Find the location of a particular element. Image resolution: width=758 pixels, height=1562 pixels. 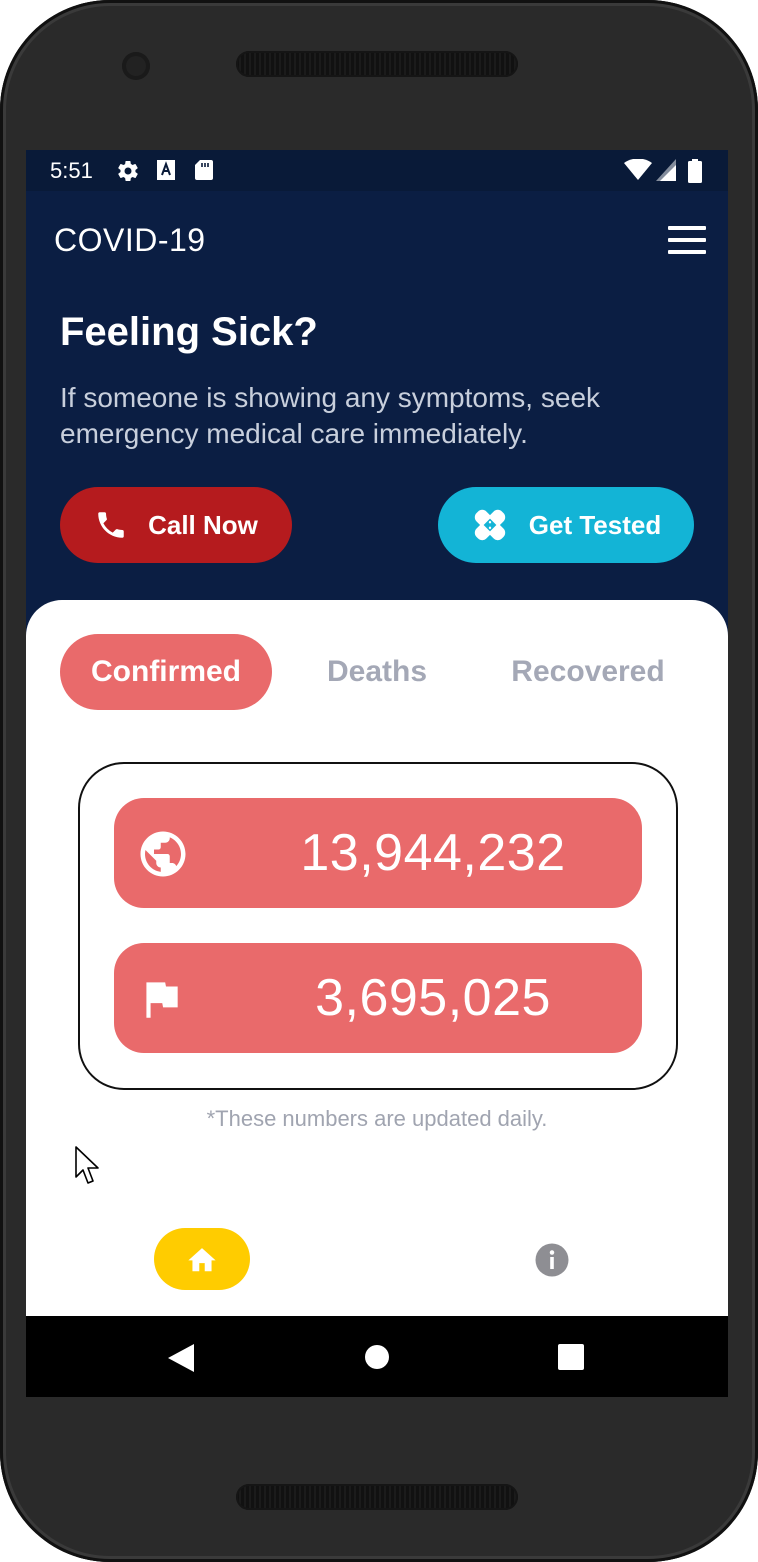

recents-icon is located at coordinates (571, 1357).